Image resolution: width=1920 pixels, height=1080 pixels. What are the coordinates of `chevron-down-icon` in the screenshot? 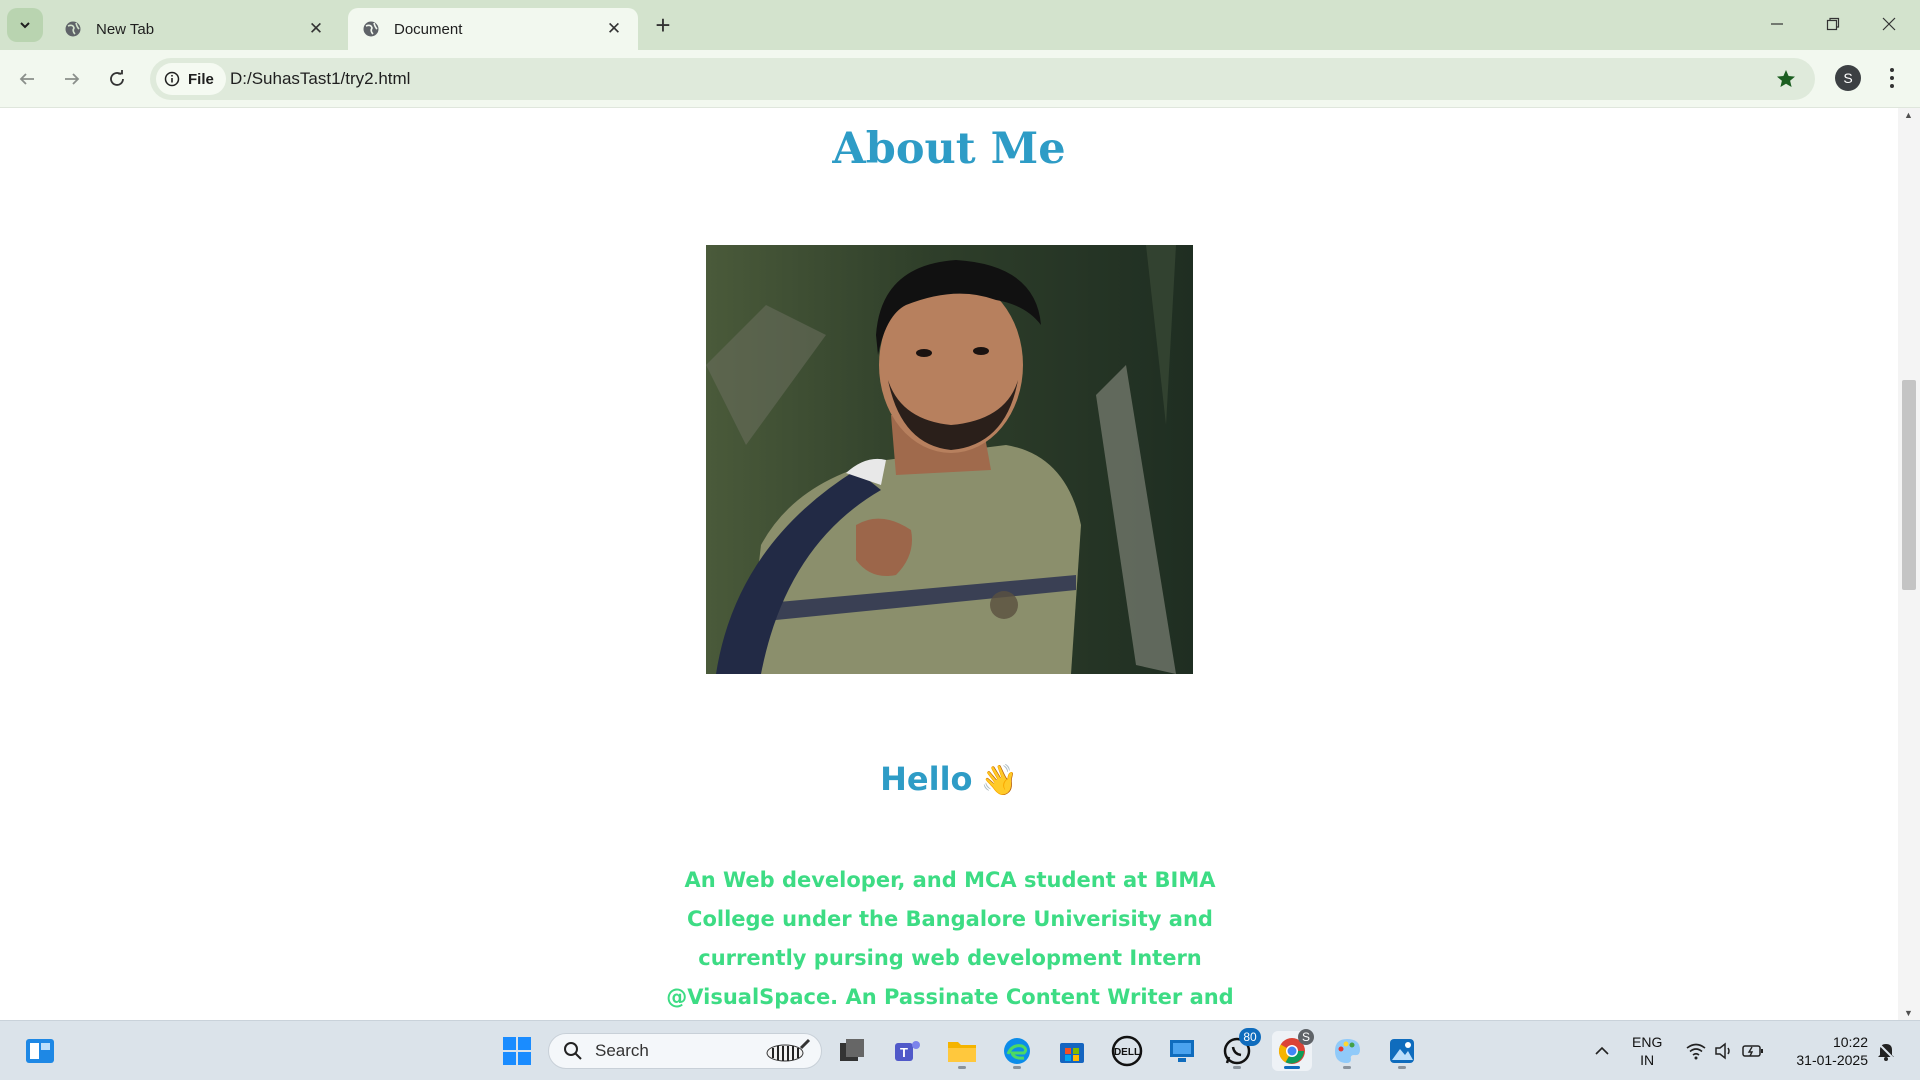 It's located at (25, 25).